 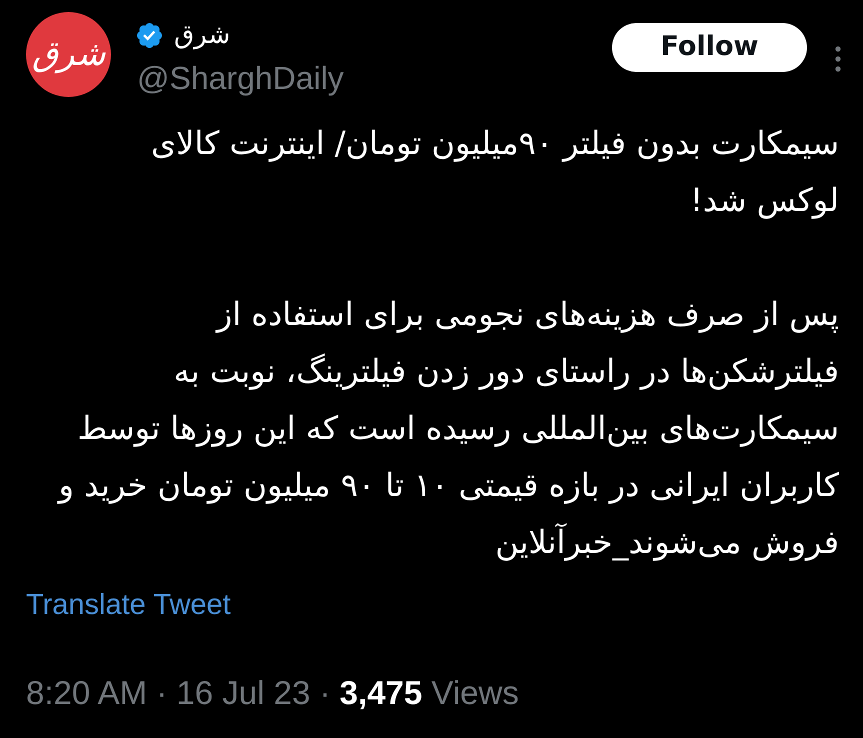 I want to click on more-options-icon, so click(x=838, y=59).